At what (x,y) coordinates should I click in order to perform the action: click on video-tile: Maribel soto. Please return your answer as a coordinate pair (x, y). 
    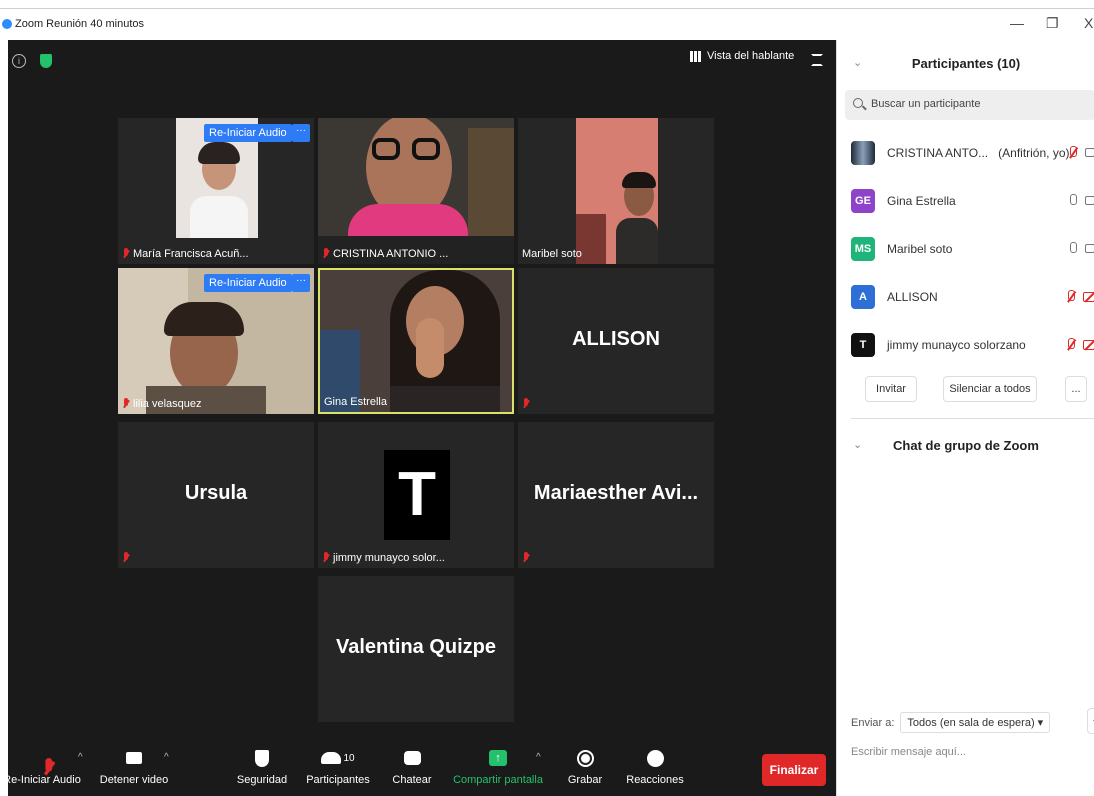
    Looking at the image, I should click on (616, 191).